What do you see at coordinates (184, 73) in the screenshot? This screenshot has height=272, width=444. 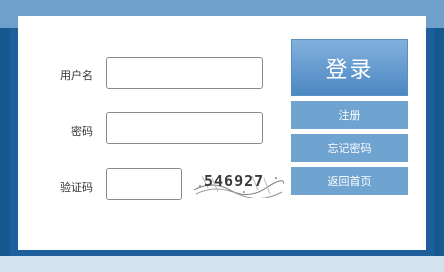 I see `username-input` at bounding box center [184, 73].